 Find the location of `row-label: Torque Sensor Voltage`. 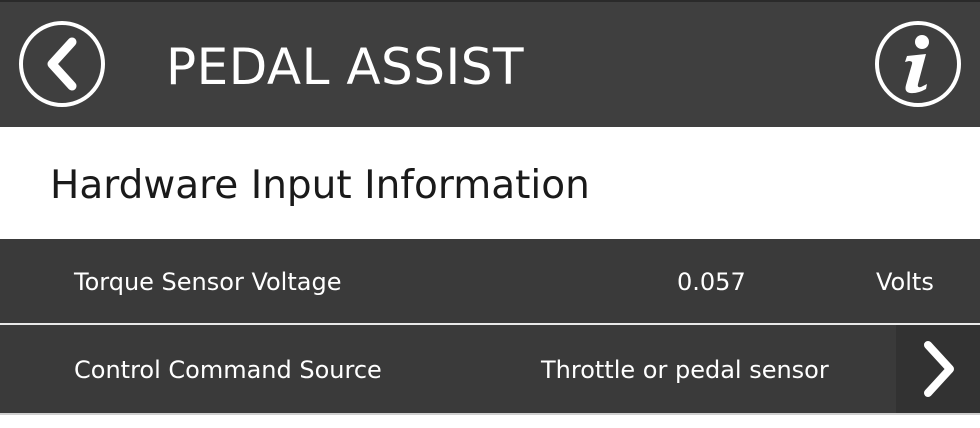

row-label: Torque Sensor Voltage is located at coordinates (208, 282).